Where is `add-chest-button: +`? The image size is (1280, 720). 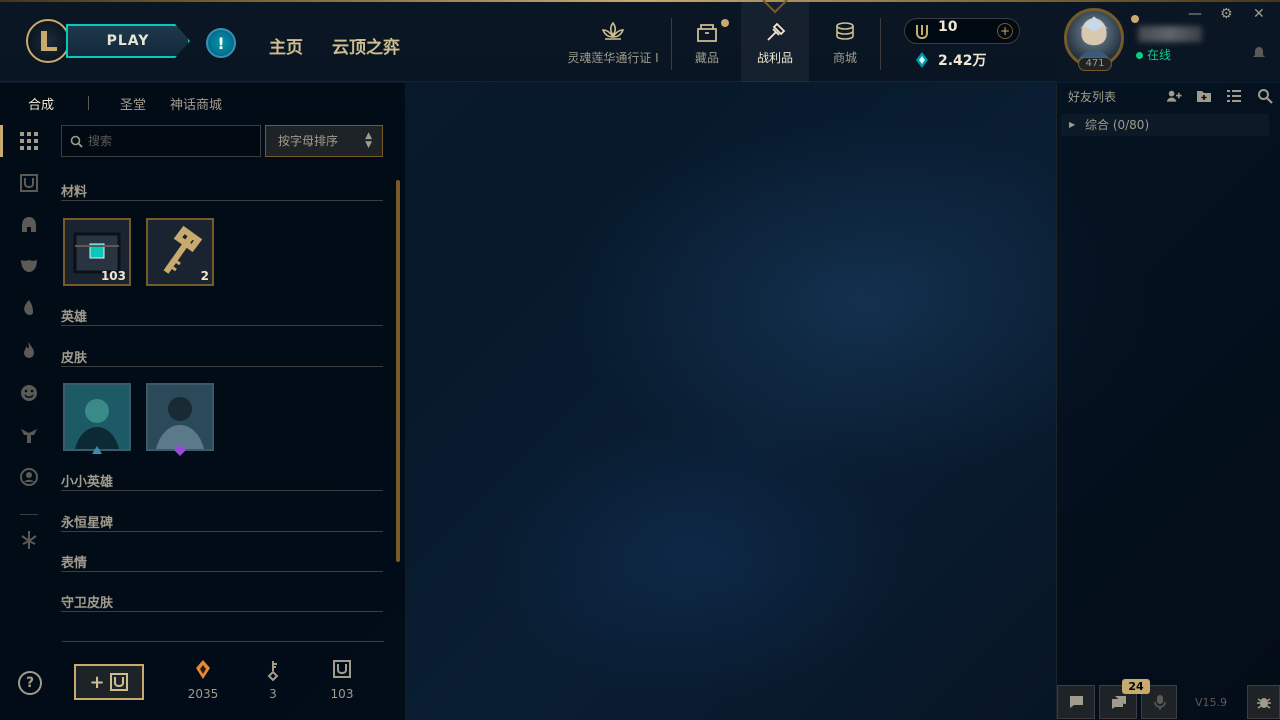
add-chest-button: + is located at coordinates (109, 682).